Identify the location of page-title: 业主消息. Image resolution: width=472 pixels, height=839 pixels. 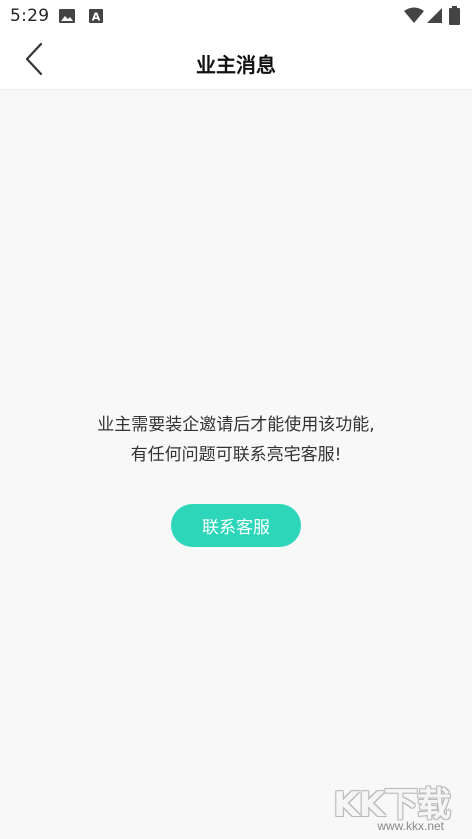
(236, 65).